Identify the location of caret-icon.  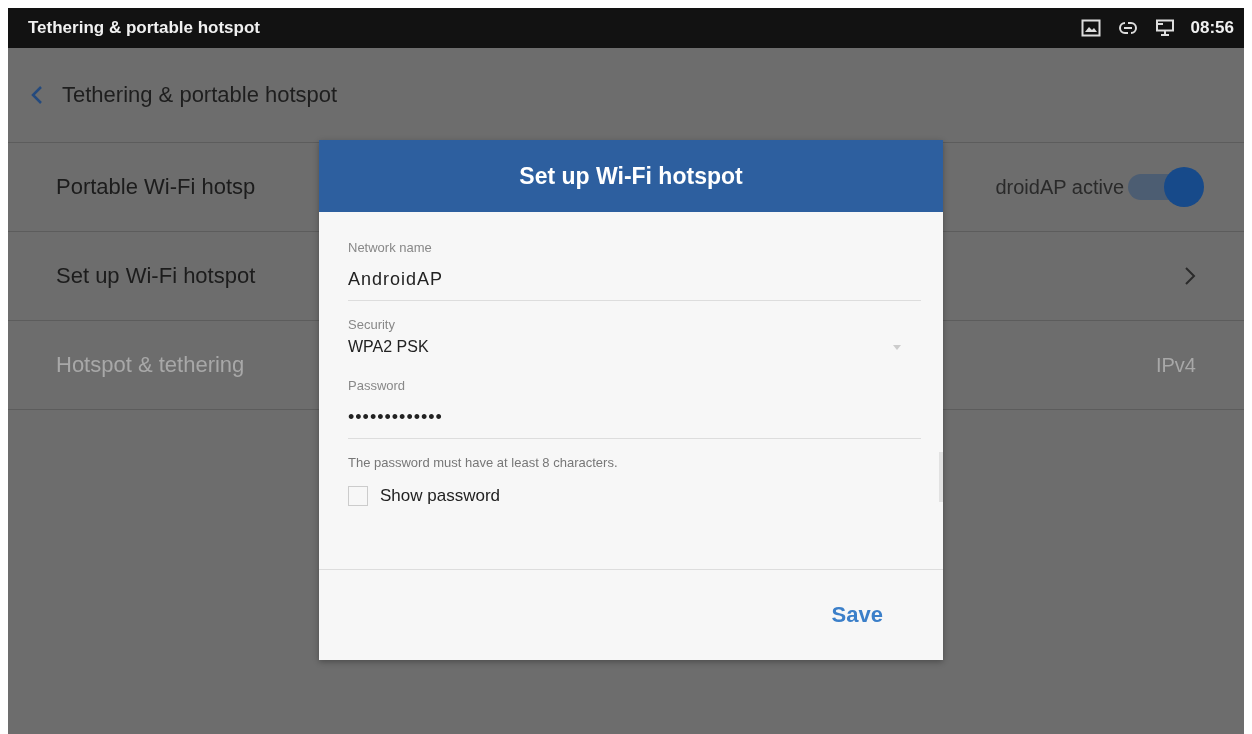
(897, 347).